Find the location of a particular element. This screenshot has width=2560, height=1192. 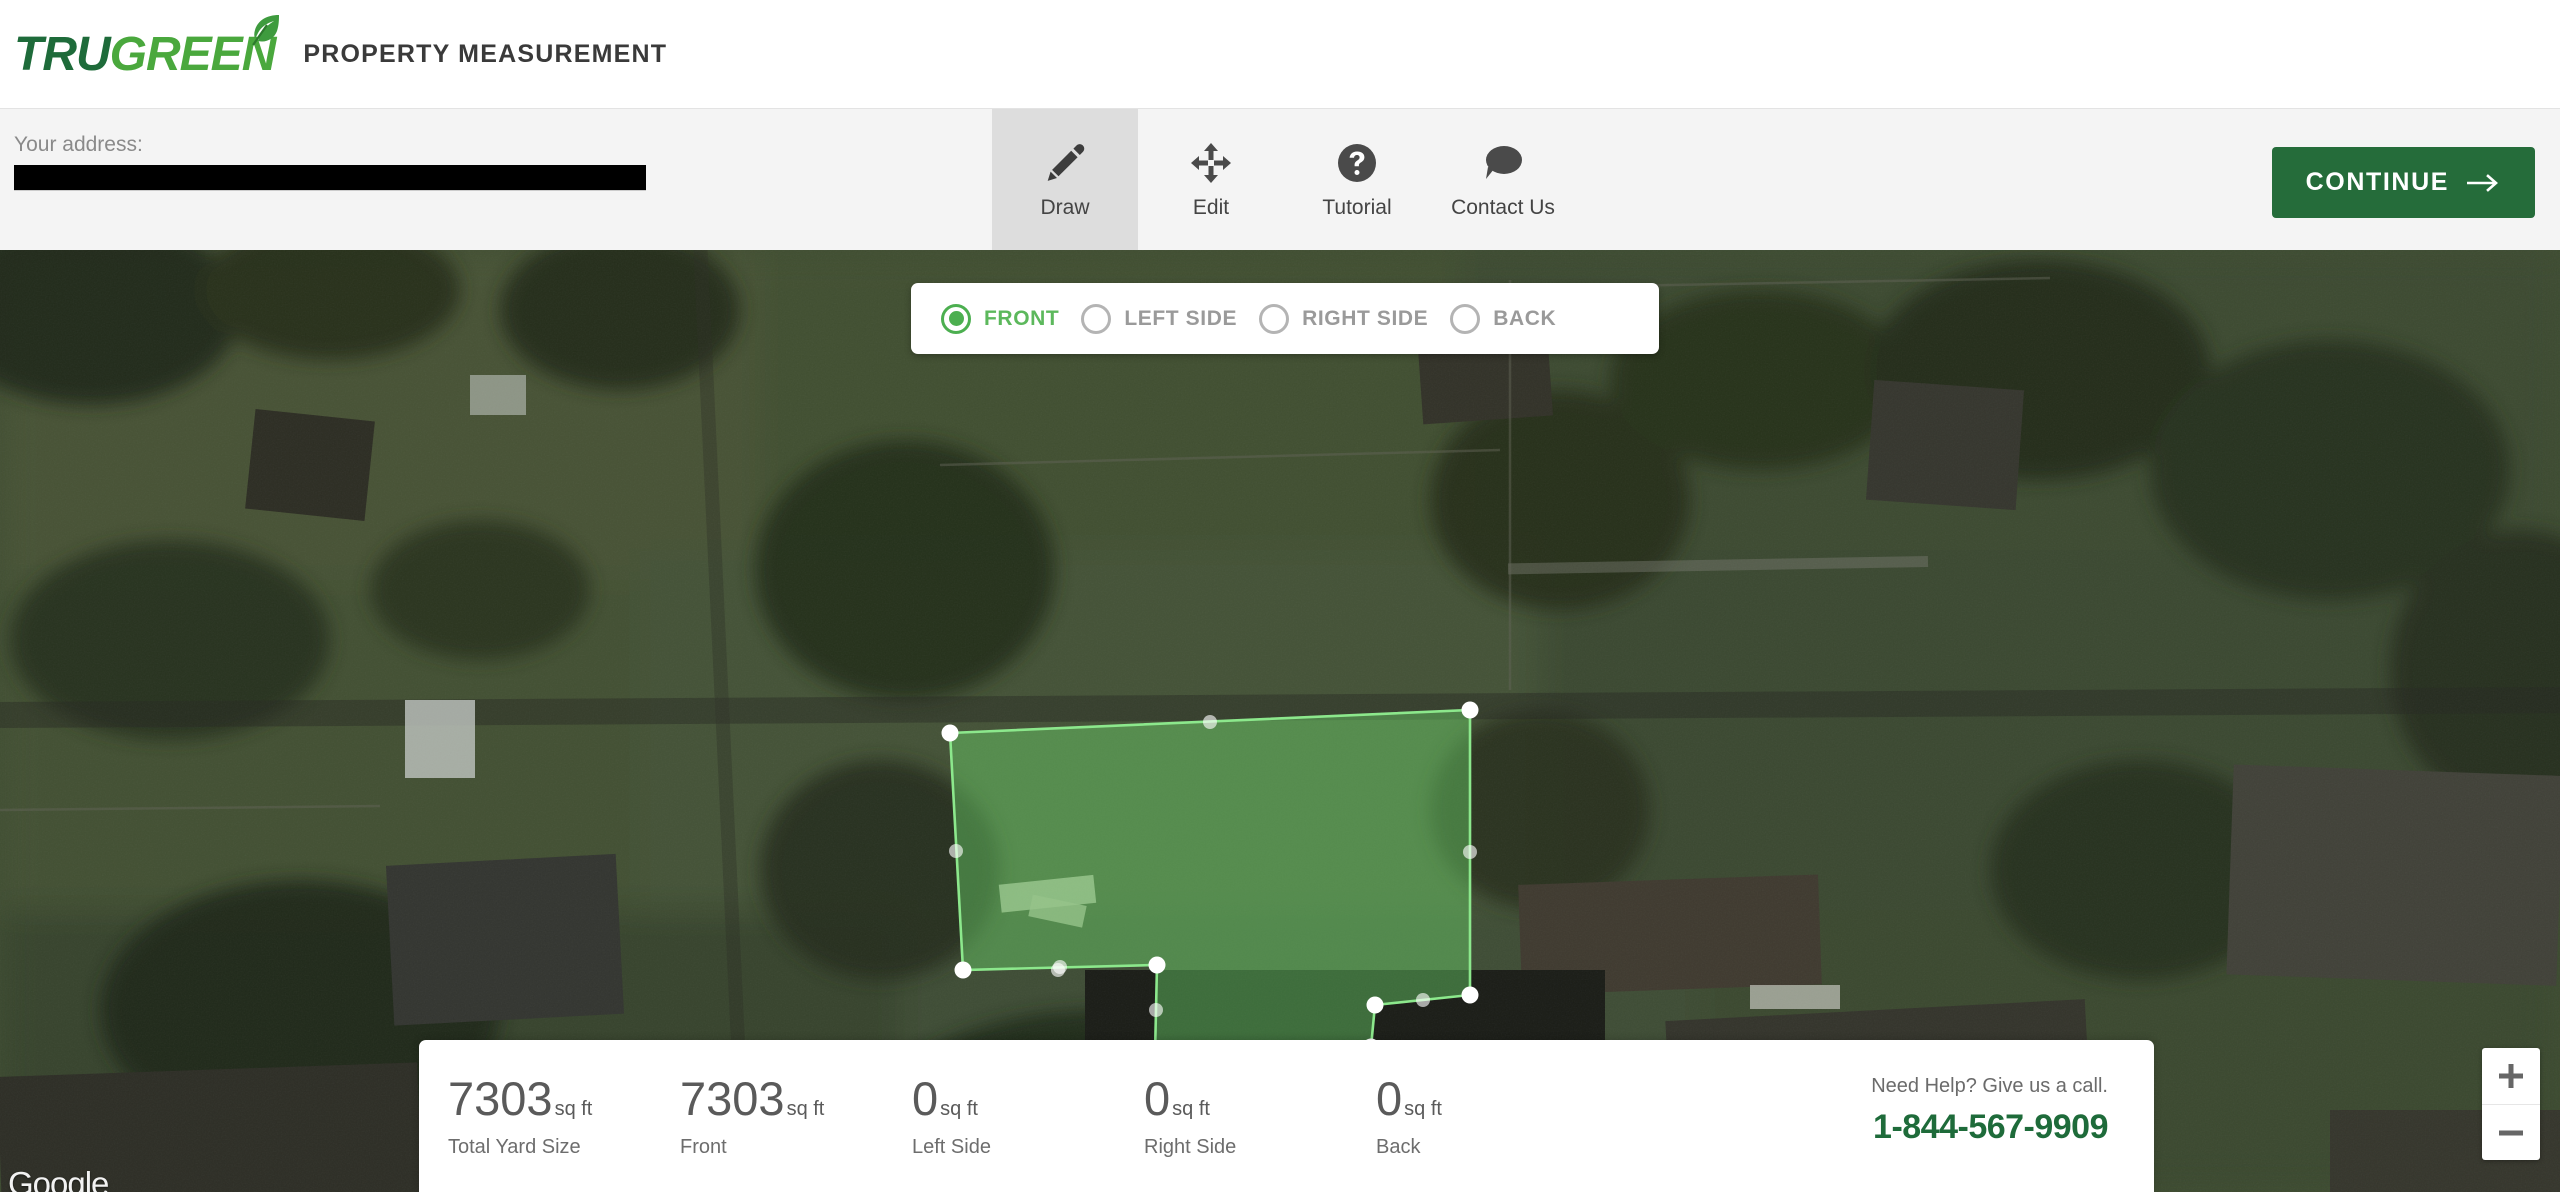

leaf-icon is located at coordinates (266, 30).